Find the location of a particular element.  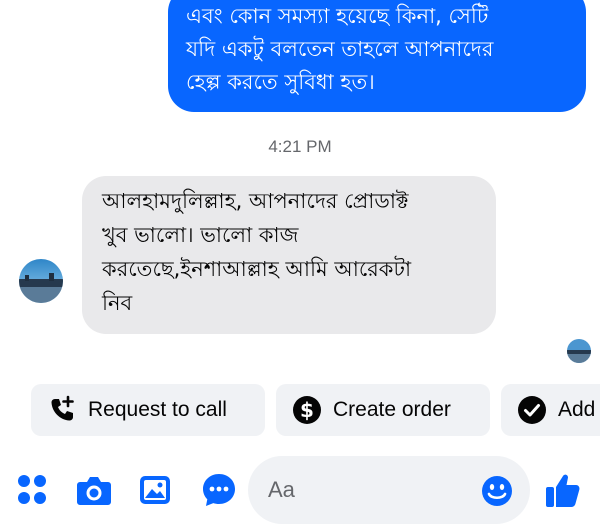

message-timestamp: 4:21 PM is located at coordinates (300, 146).